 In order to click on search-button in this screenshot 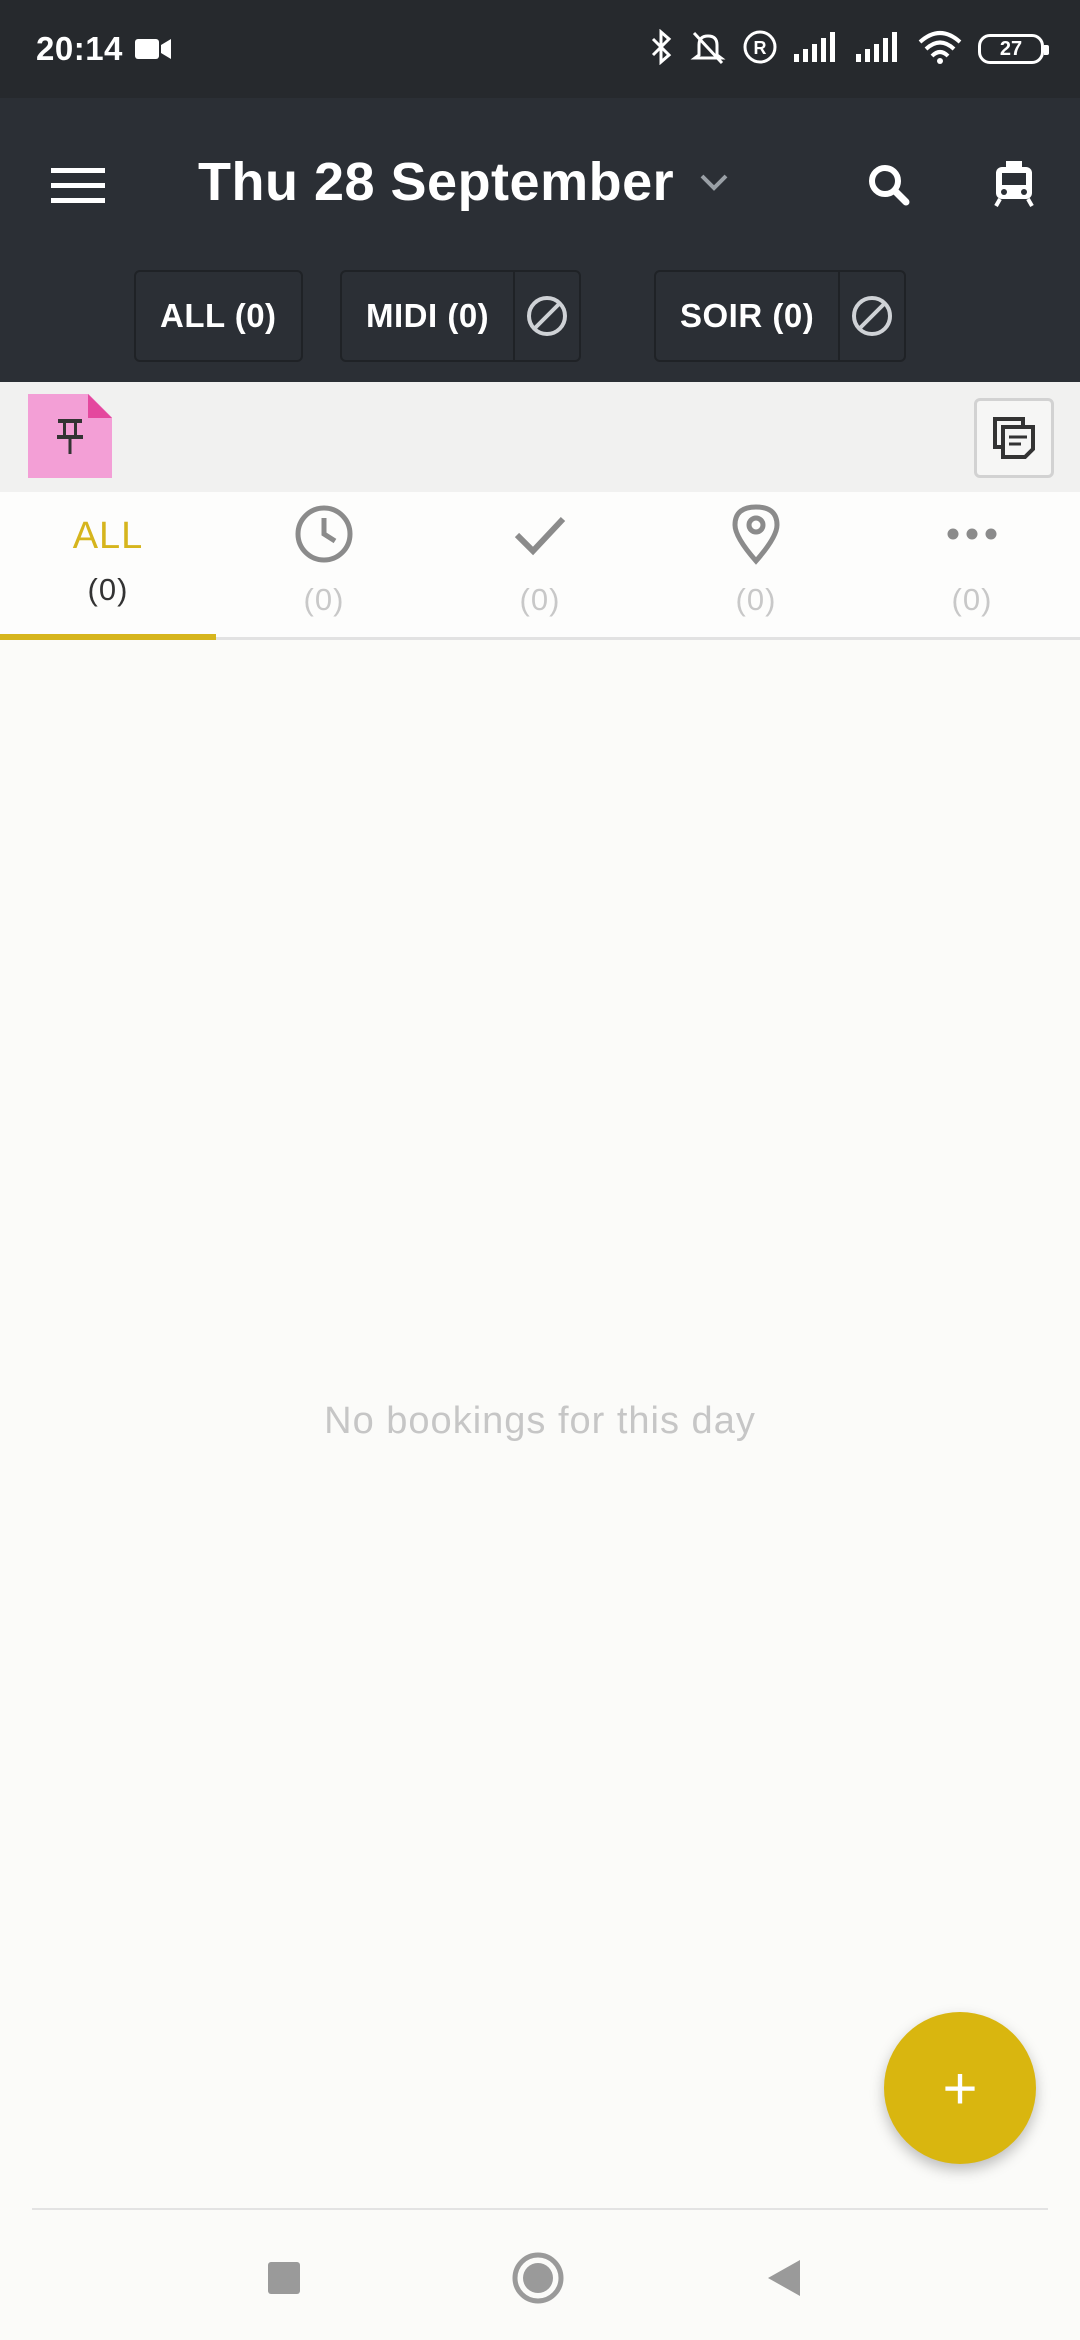, I will do `click(888, 184)`.